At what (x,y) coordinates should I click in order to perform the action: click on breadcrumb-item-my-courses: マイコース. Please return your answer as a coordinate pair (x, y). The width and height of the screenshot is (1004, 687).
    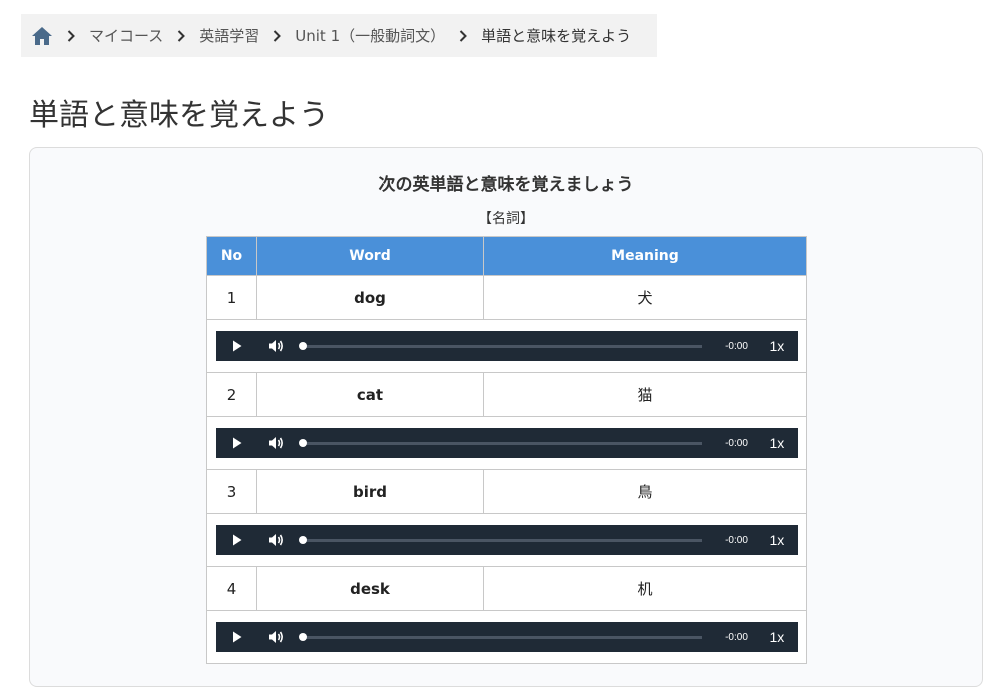
    Looking at the image, I should click on (126, 35).